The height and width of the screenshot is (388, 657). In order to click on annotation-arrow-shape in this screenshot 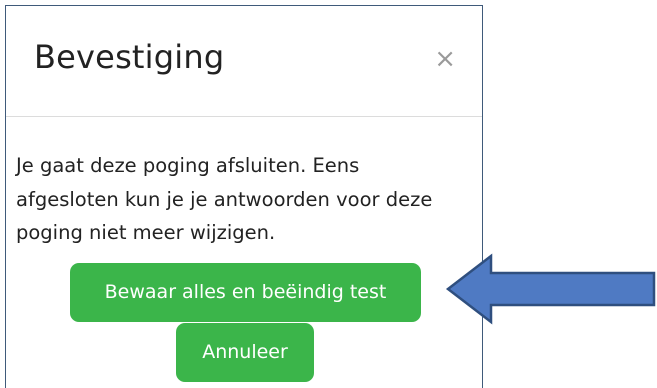, I will do `click(550, 289)`.